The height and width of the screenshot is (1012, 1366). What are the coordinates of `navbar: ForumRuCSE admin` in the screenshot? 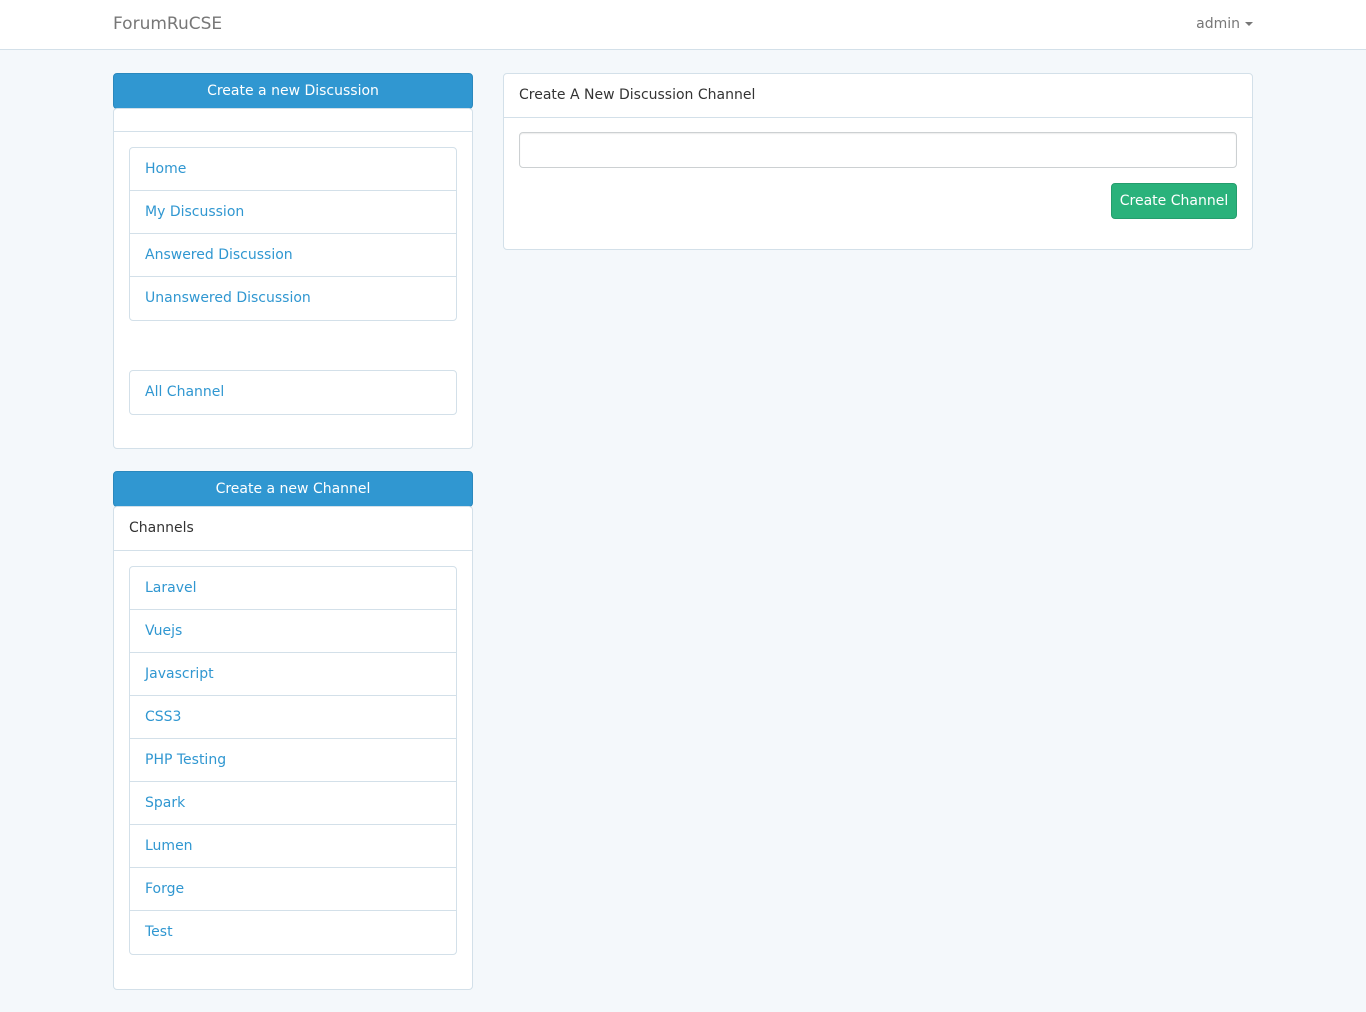 It's located at (683, 25).